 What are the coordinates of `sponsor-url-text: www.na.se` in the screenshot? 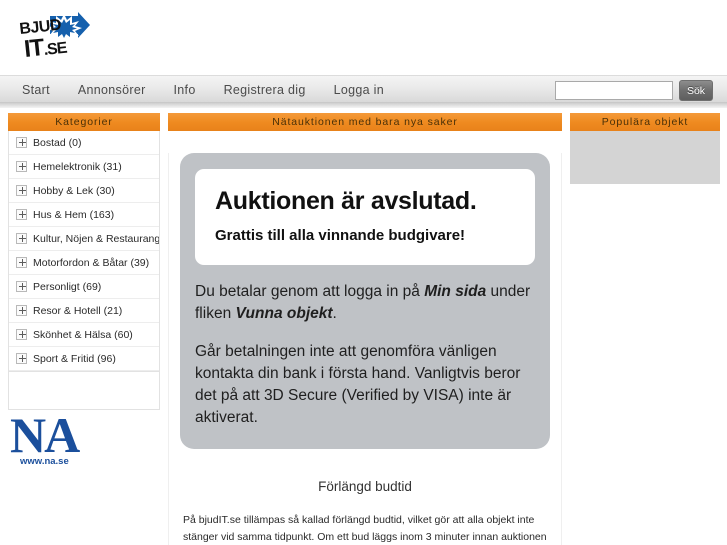 It's located at (44, 461).